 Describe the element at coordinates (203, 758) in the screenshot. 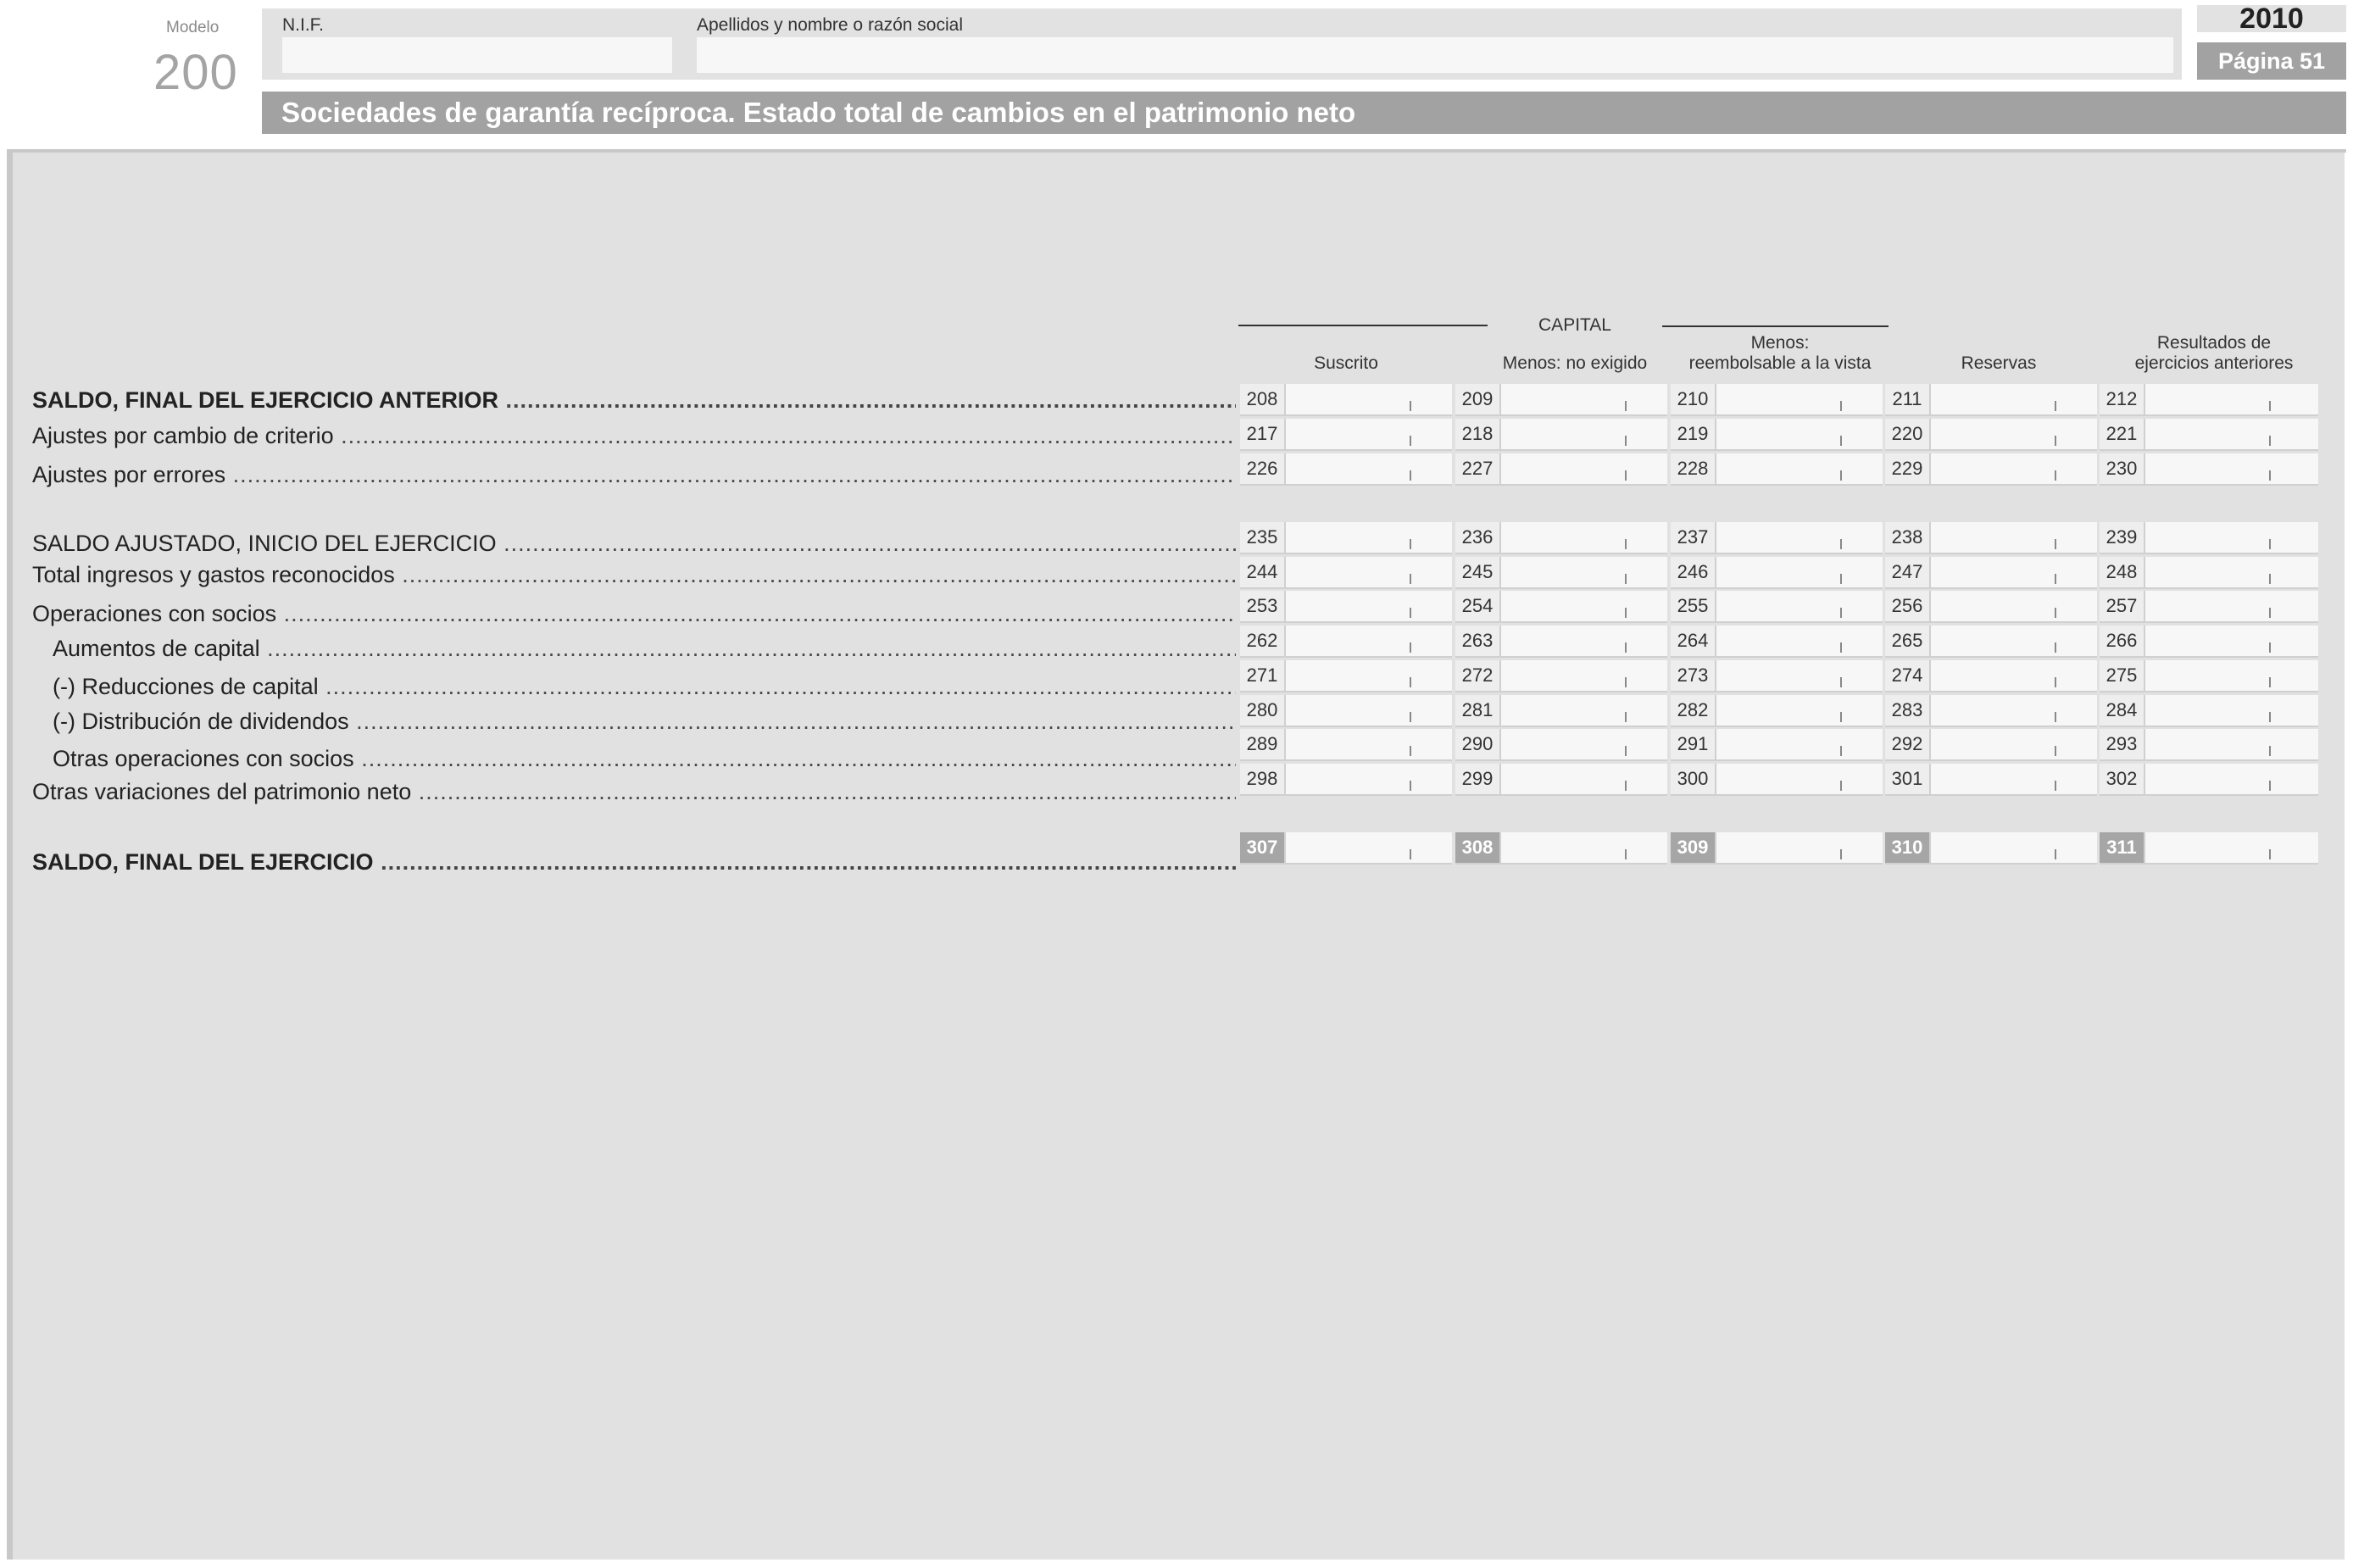

I see `row-label-text: Otras operaciones con socios` at that location.